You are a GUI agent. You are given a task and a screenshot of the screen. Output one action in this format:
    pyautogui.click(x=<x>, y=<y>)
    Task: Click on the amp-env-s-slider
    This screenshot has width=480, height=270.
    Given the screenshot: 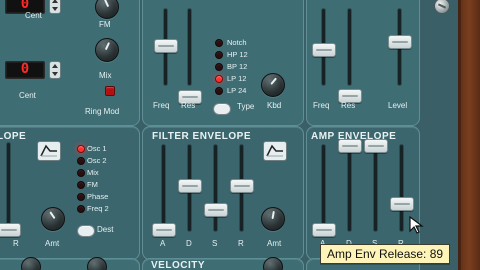 What is the action you would take?
    pyautogui.click(x=376, y=146)
    